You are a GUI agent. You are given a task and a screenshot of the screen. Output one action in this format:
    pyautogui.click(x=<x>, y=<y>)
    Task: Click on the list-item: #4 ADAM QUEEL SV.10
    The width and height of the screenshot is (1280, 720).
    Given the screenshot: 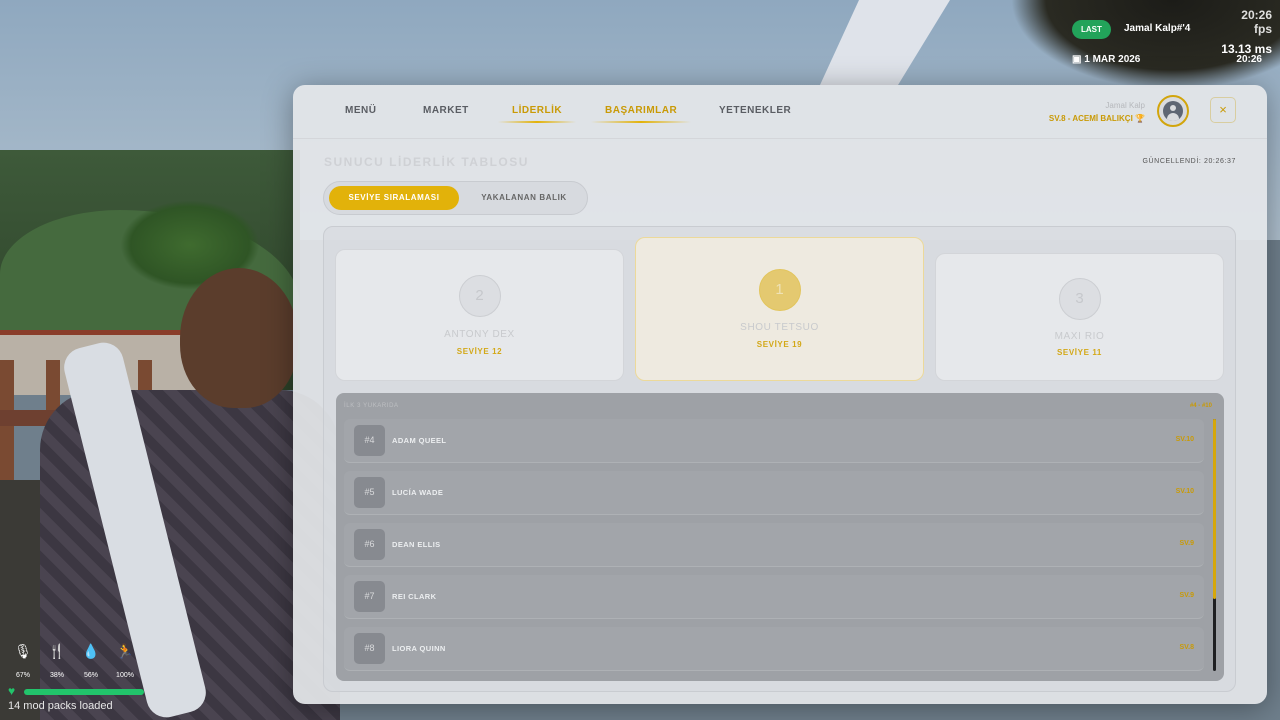 What is the action you would take?
    pyautogui.click(x=774, y=441)
    